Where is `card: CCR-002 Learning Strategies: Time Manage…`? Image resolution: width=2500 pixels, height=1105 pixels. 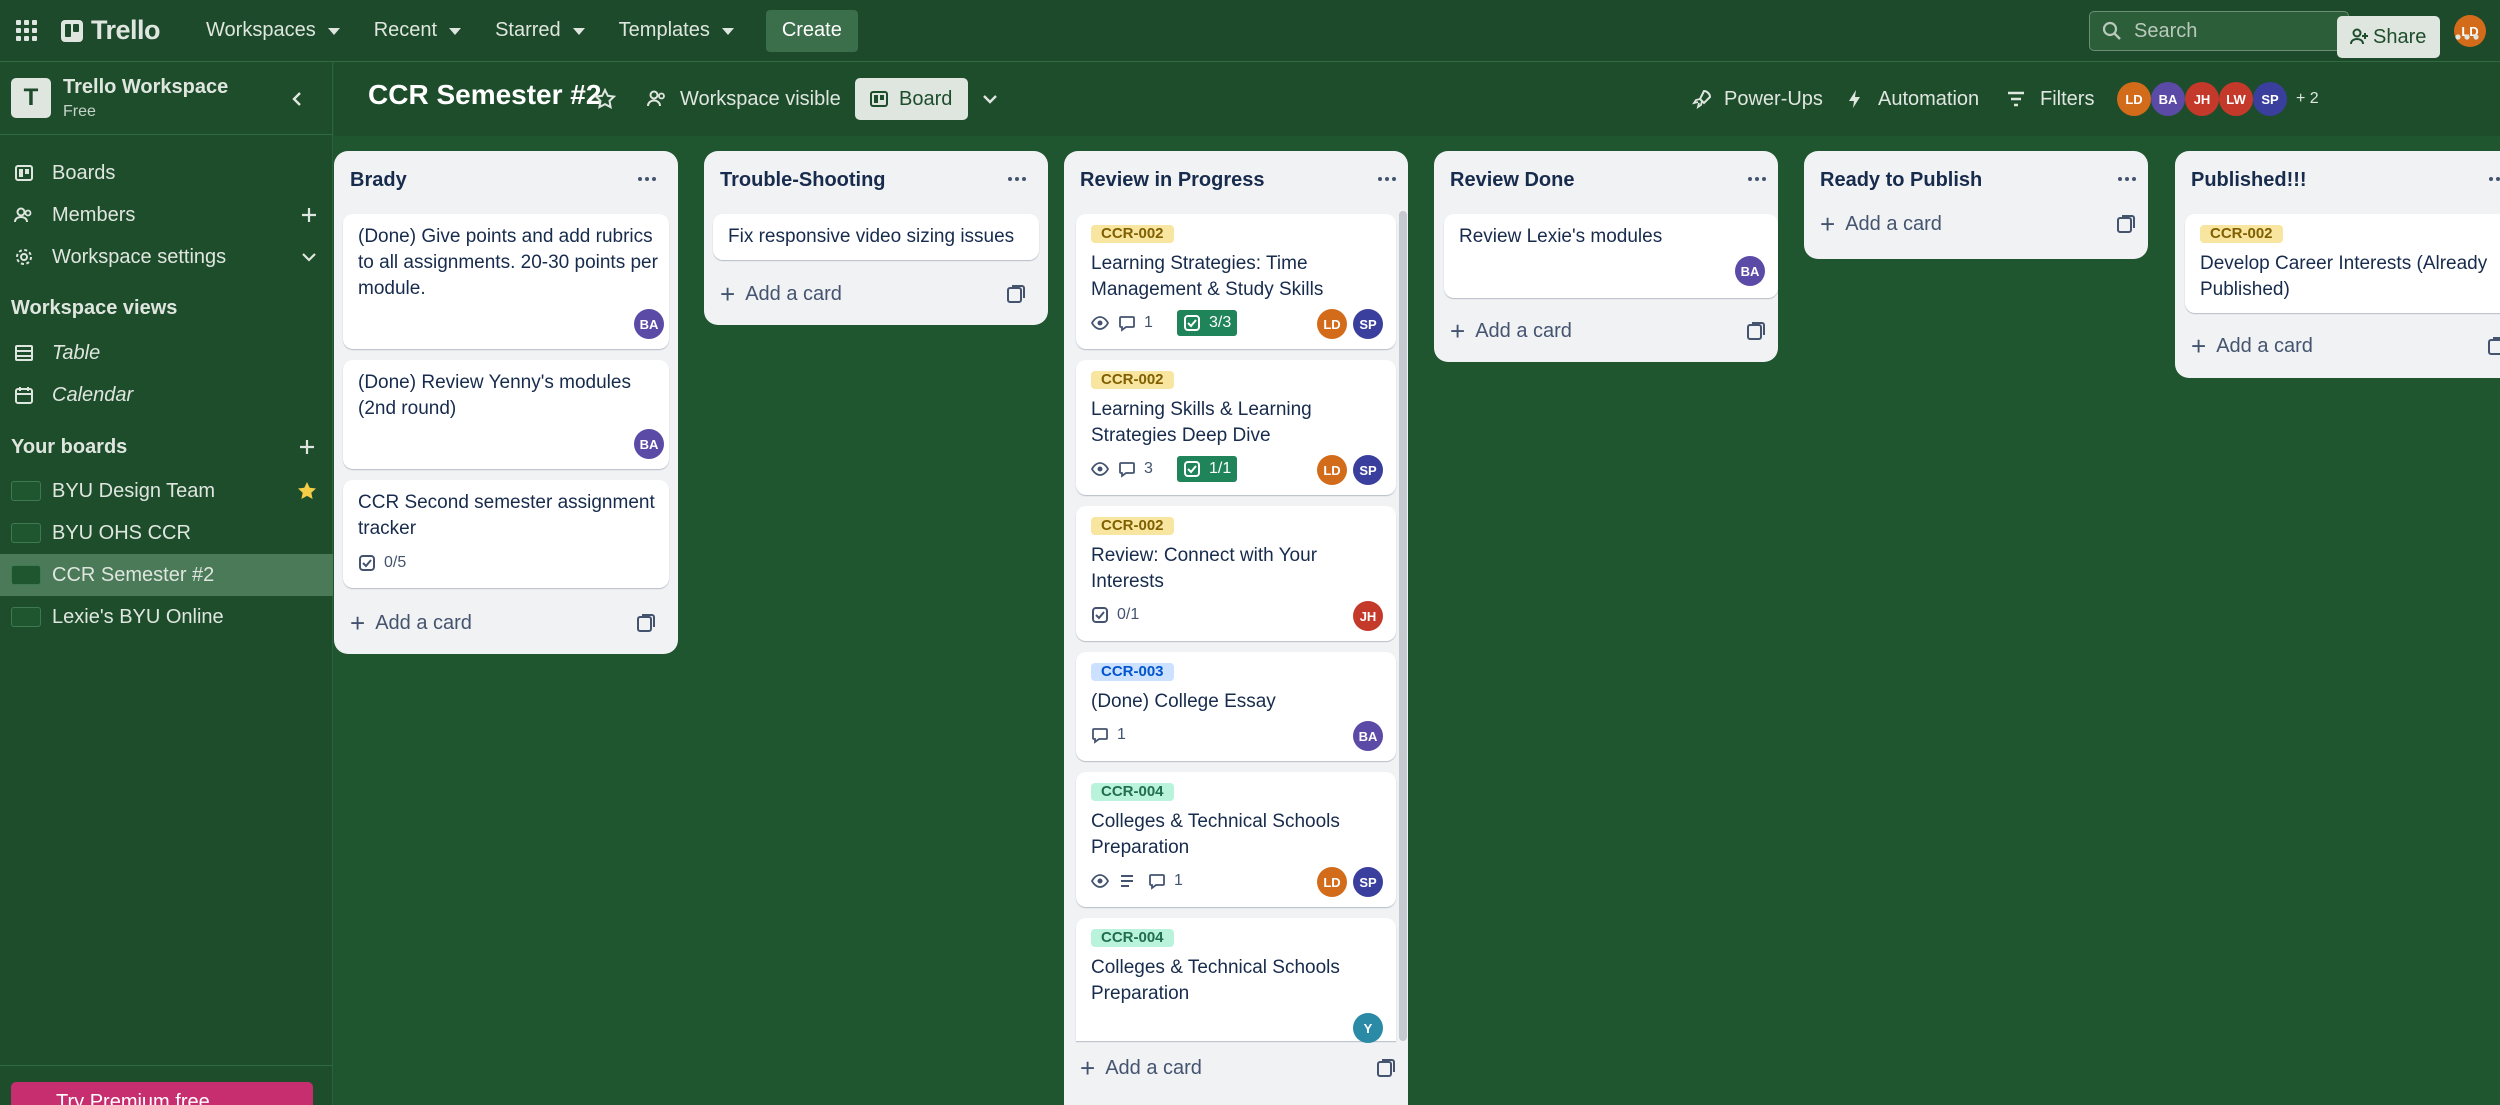
card: CCR-002 Learning Strategies: Time Manage… is located at coordinates (1236, 281).